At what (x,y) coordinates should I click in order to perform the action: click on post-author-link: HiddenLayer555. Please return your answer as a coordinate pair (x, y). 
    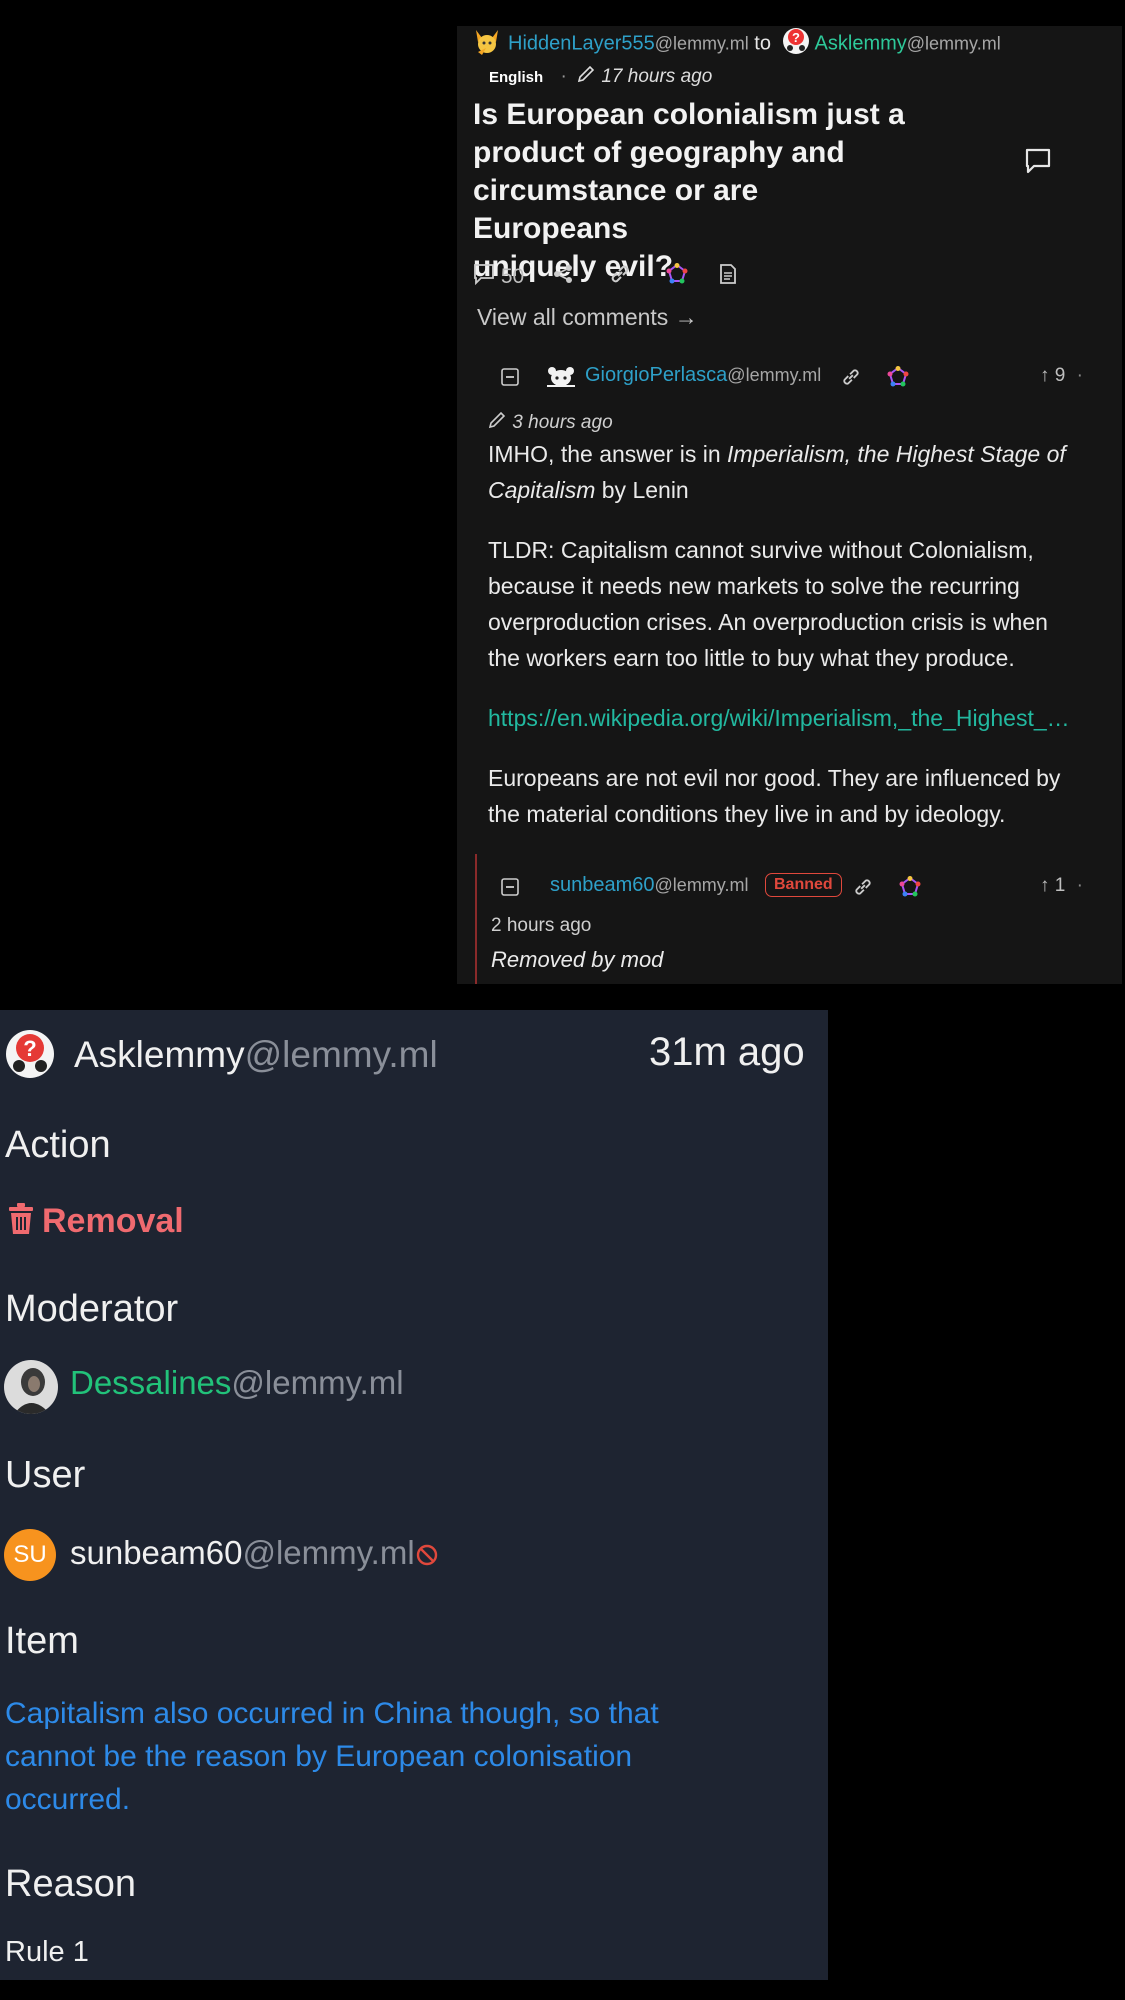
    Looking at the image, I should click on (581, 43).